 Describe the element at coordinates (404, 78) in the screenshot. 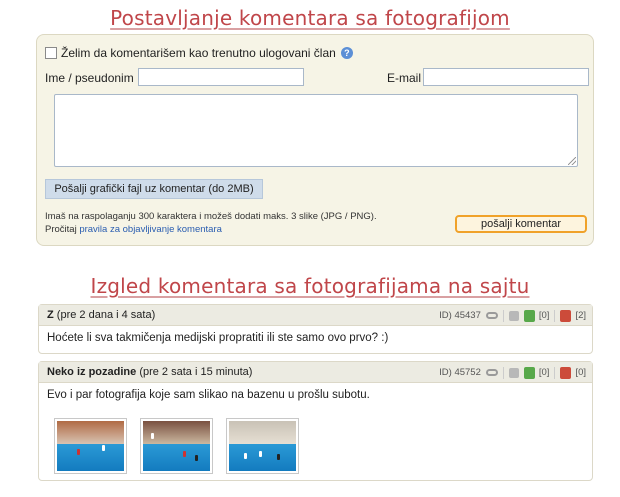

I see `email-label: E-mail` at that location.